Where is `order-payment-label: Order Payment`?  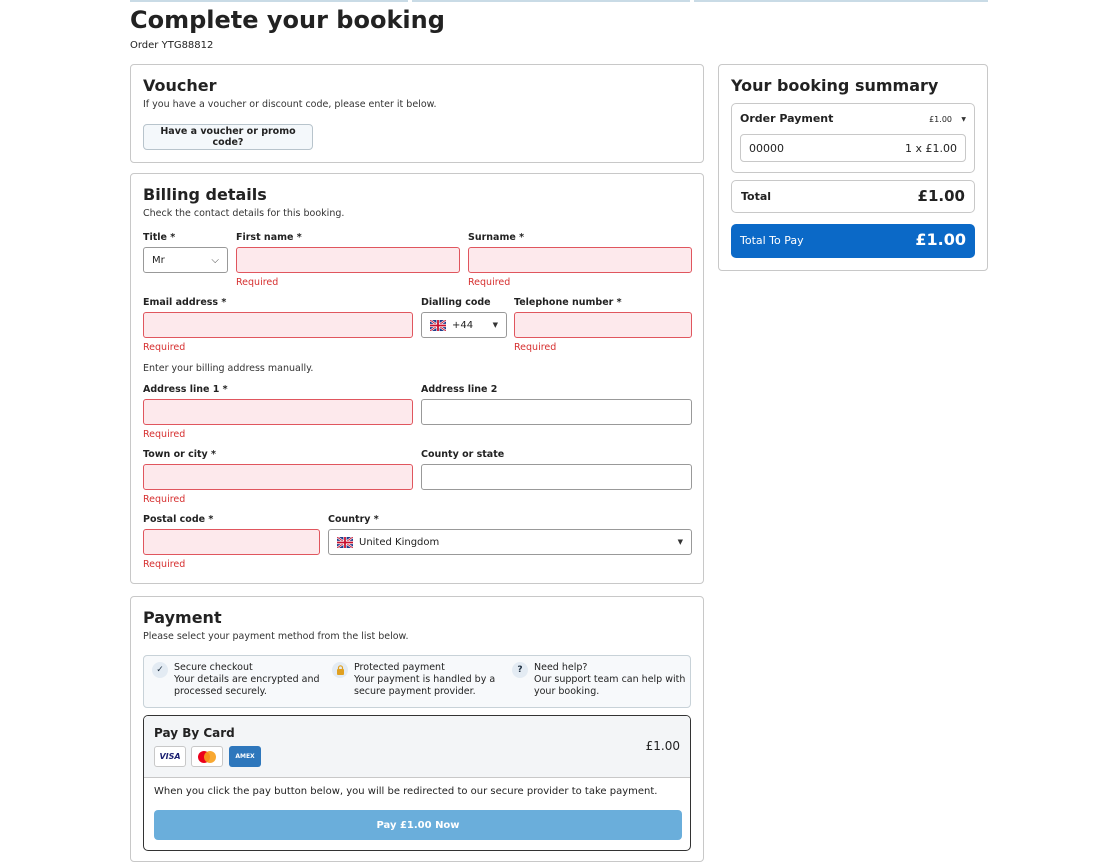 order-payment-label: Order Payment is located at coordinates (787, 118).